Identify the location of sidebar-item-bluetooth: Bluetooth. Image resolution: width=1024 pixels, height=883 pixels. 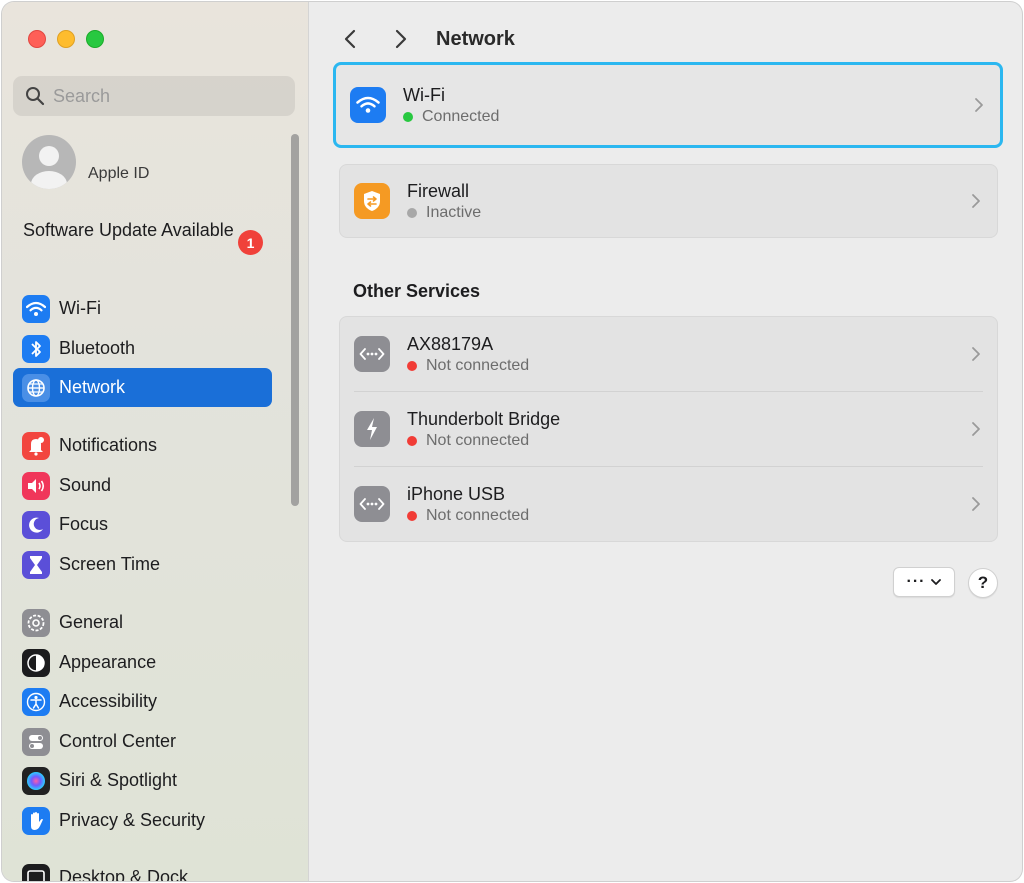
(142, 348).